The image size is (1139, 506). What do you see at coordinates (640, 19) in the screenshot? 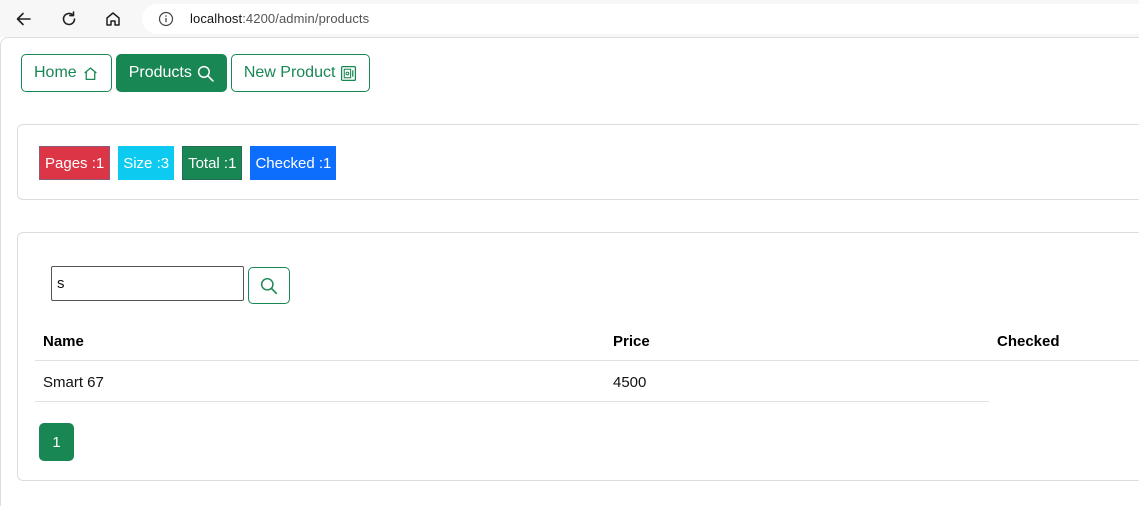
I see `address-bar: localhost:4200/admin/products` at bounding box center [640, 19].